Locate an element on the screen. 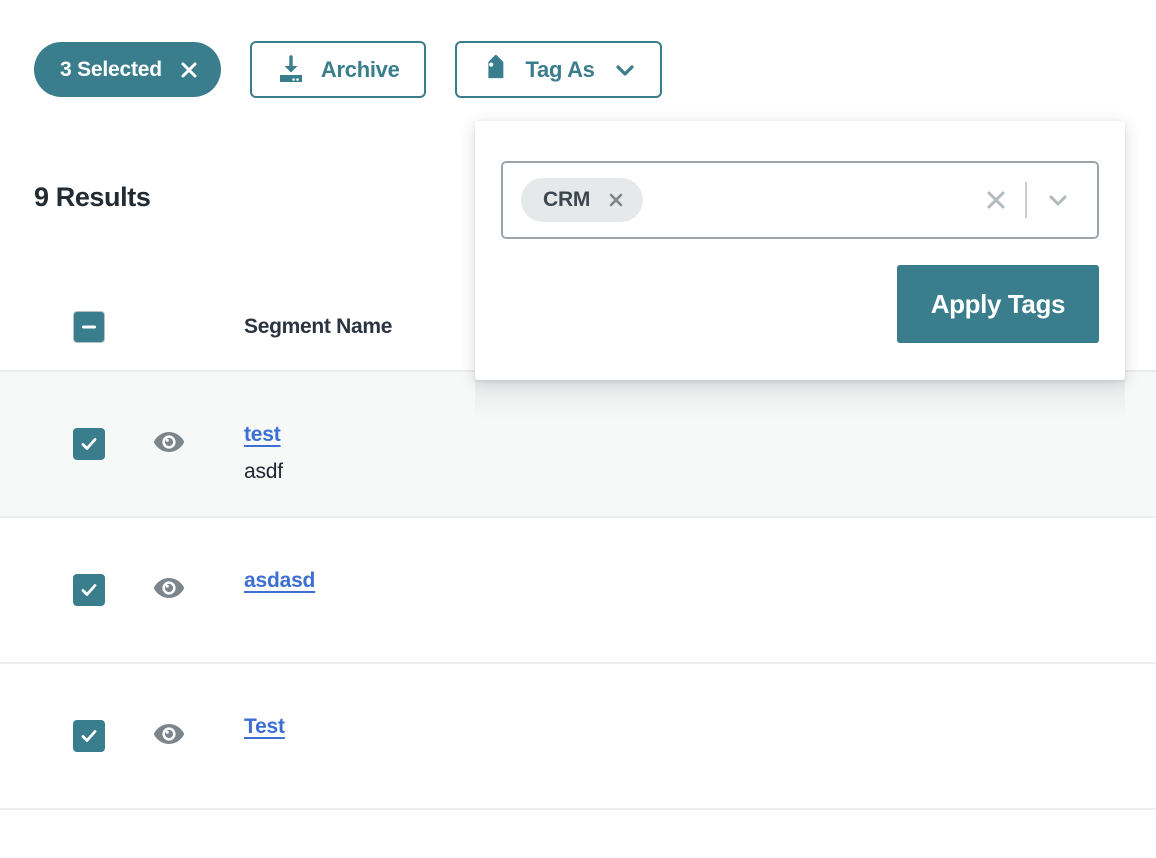 This screenshot has width=1156, height=858. minus-icon is located at coordinates (89, 326).